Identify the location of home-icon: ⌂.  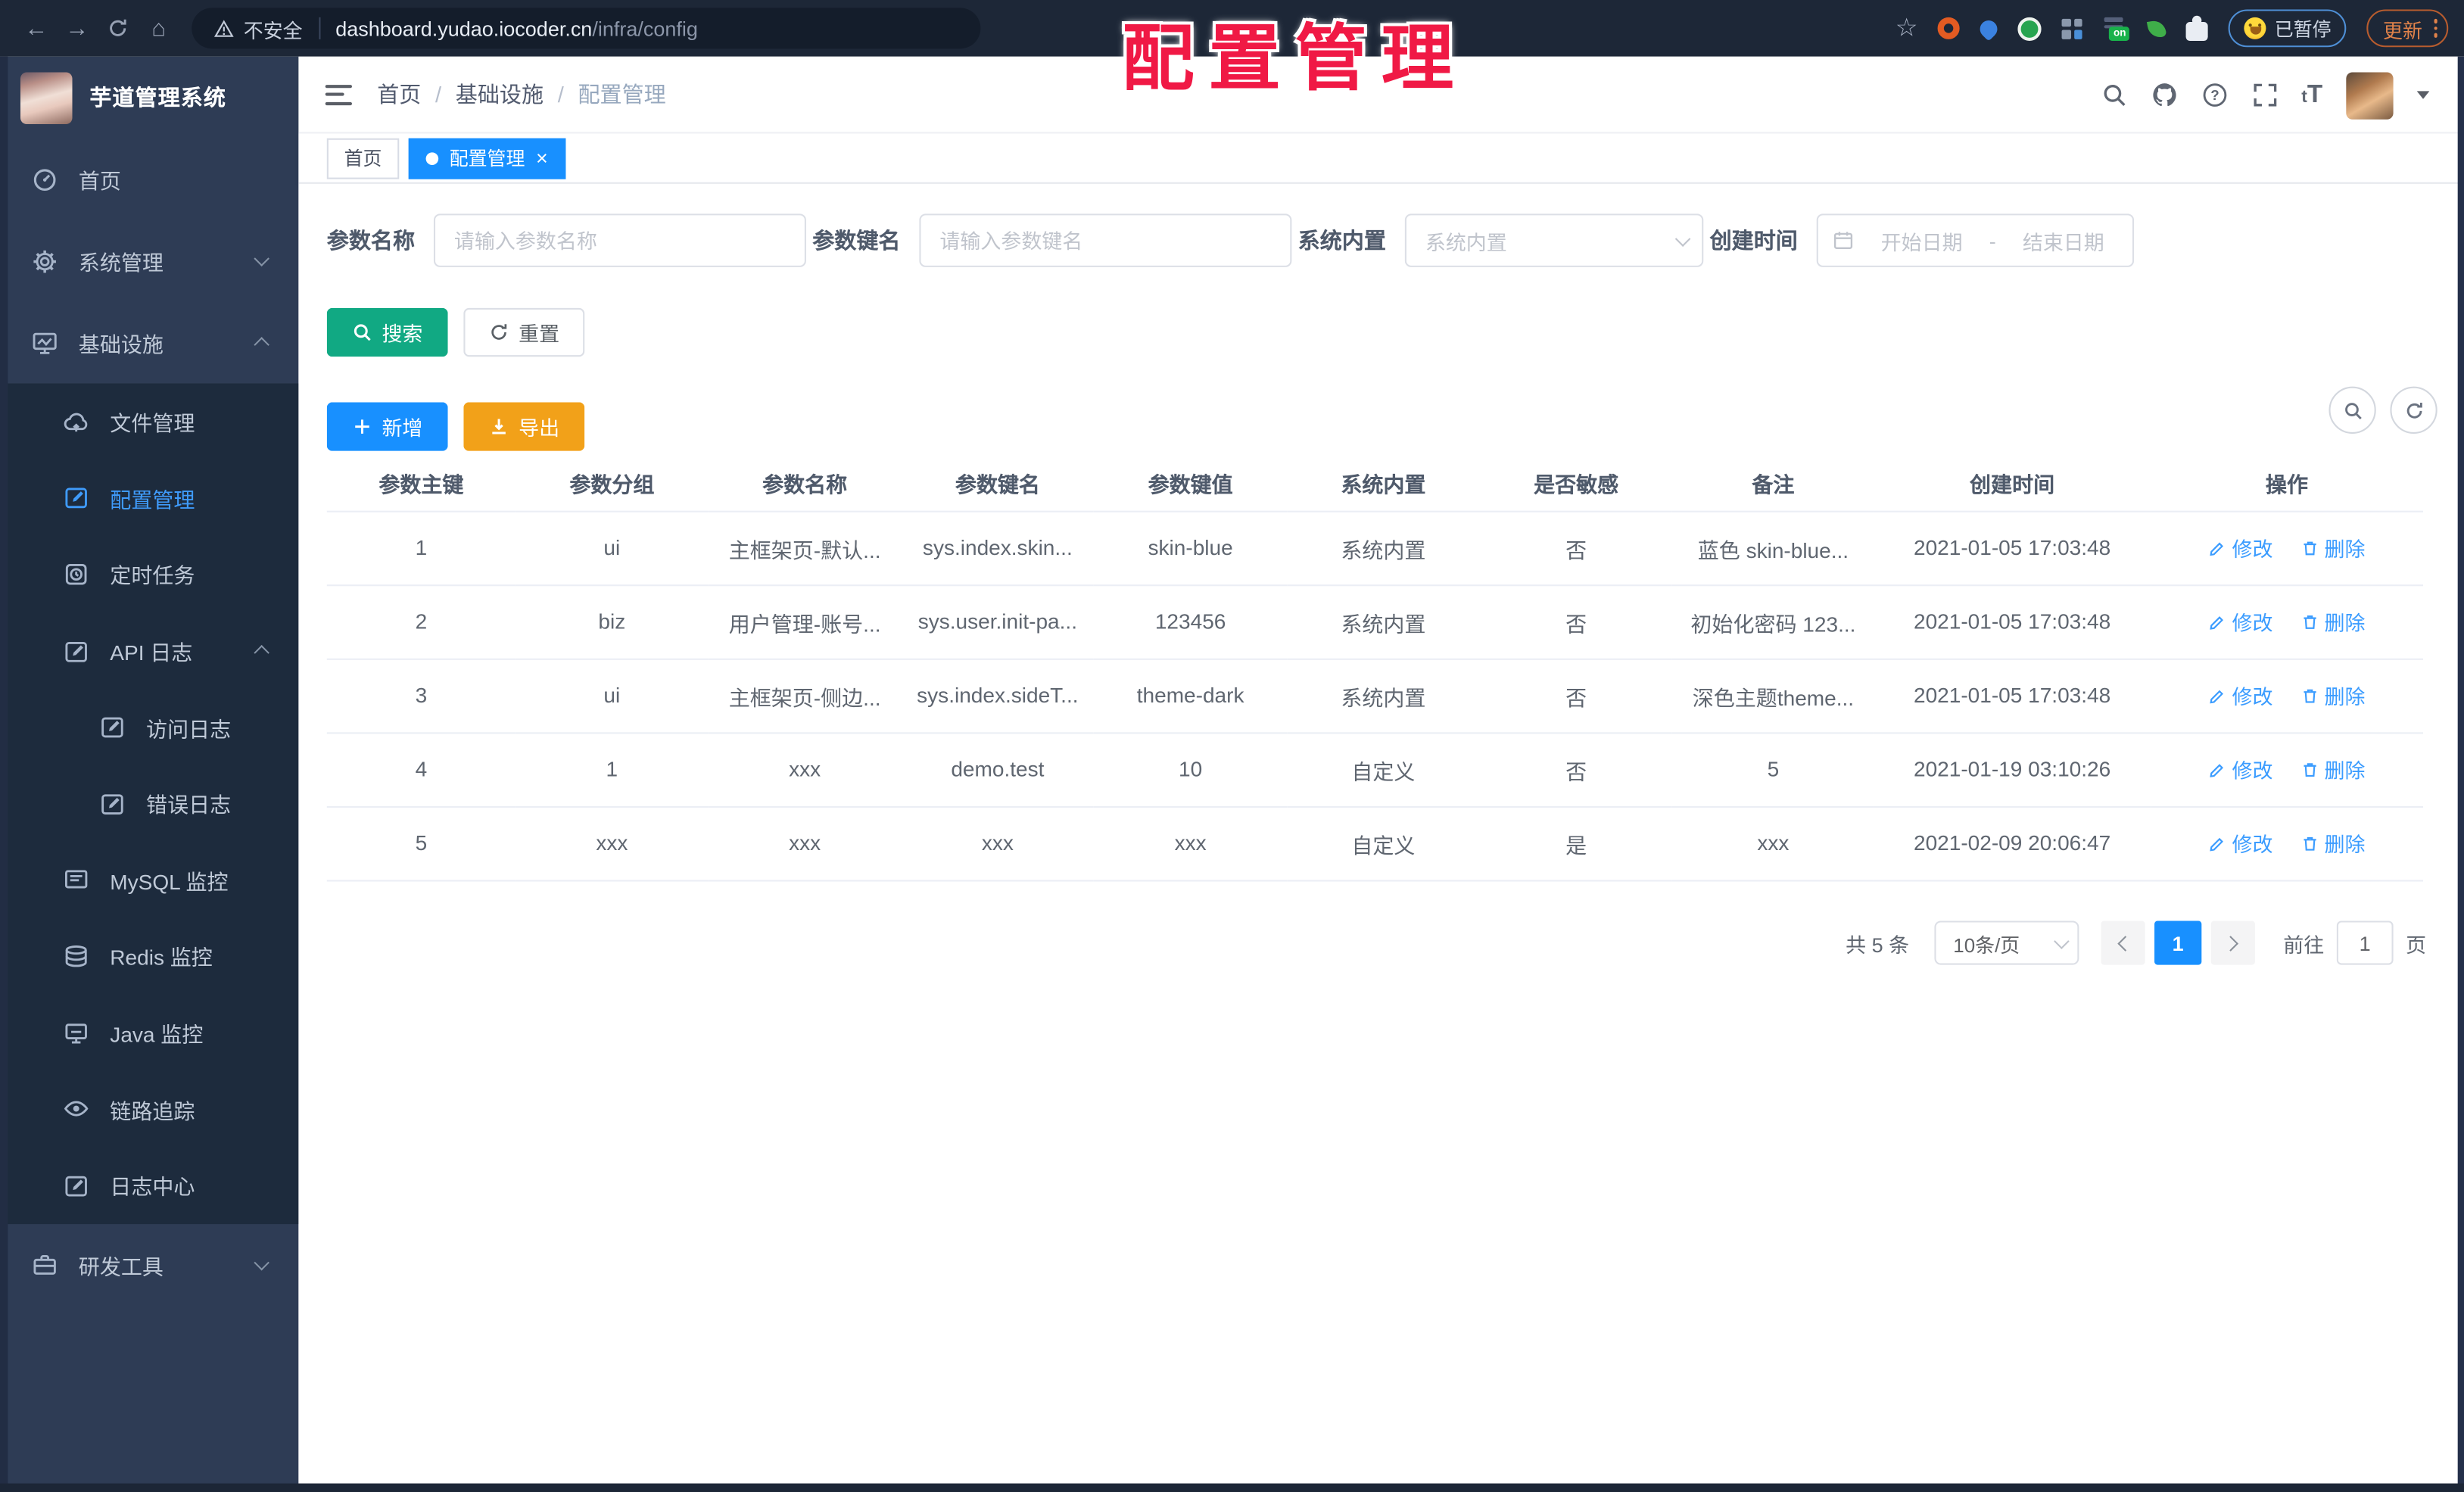
(159, 28).